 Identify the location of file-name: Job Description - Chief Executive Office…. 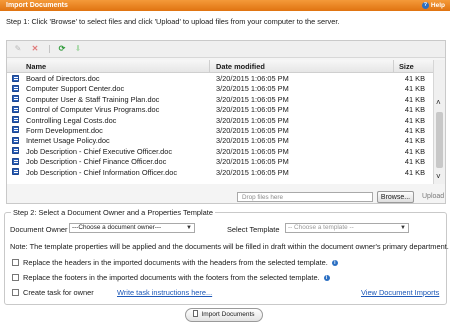
(99, 151).